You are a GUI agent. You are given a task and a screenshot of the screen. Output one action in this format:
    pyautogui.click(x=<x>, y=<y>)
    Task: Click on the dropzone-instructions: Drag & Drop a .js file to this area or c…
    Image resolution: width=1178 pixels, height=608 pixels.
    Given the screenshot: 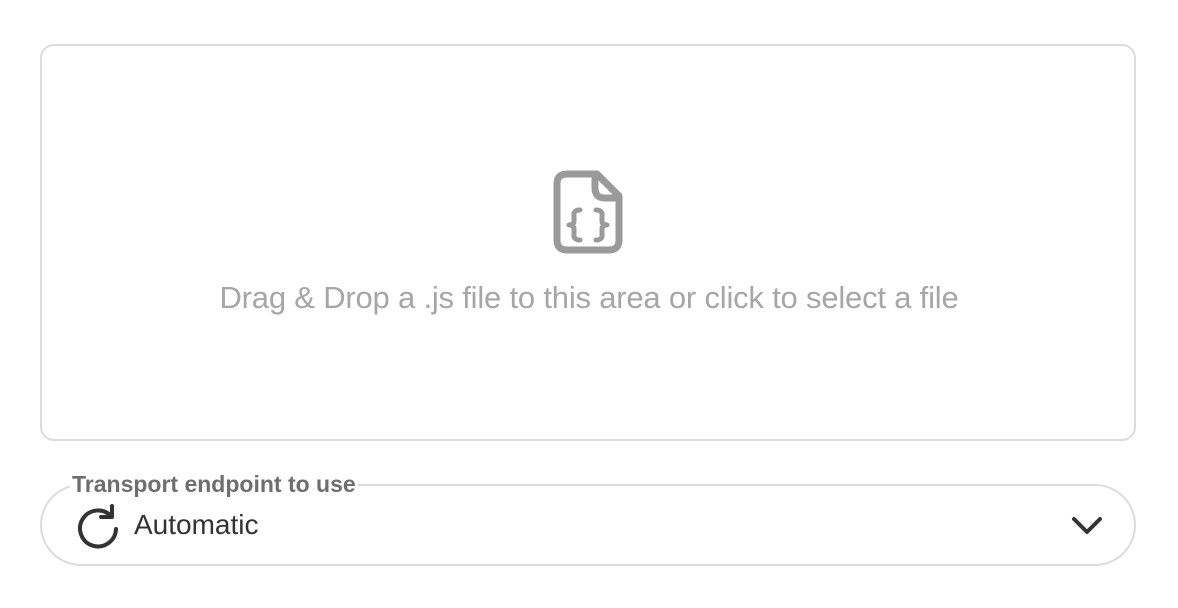 What is the action you would take?
    pyautogui.click(x=589, y=297)
    